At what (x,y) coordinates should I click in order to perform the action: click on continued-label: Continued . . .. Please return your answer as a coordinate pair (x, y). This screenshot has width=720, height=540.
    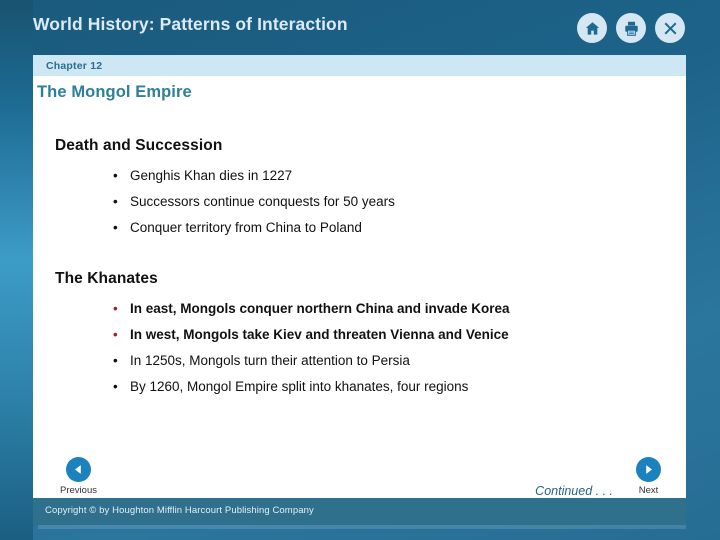
    Looking at the image, I should click on (574, 491).